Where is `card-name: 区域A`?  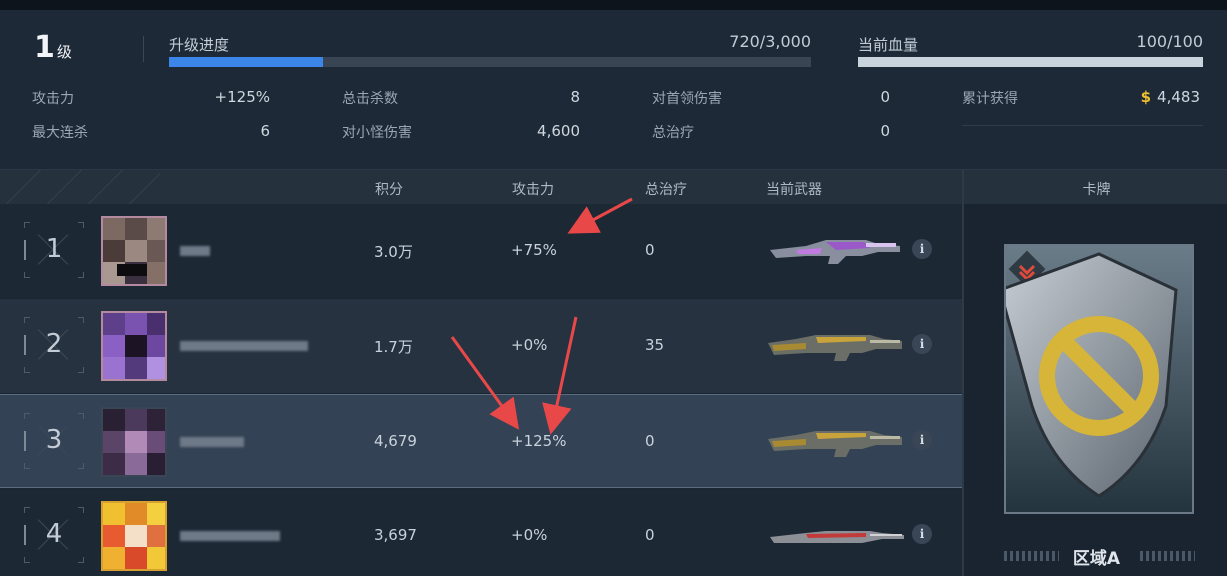
card-name: 区域A is located at coordinates (1096, 559).